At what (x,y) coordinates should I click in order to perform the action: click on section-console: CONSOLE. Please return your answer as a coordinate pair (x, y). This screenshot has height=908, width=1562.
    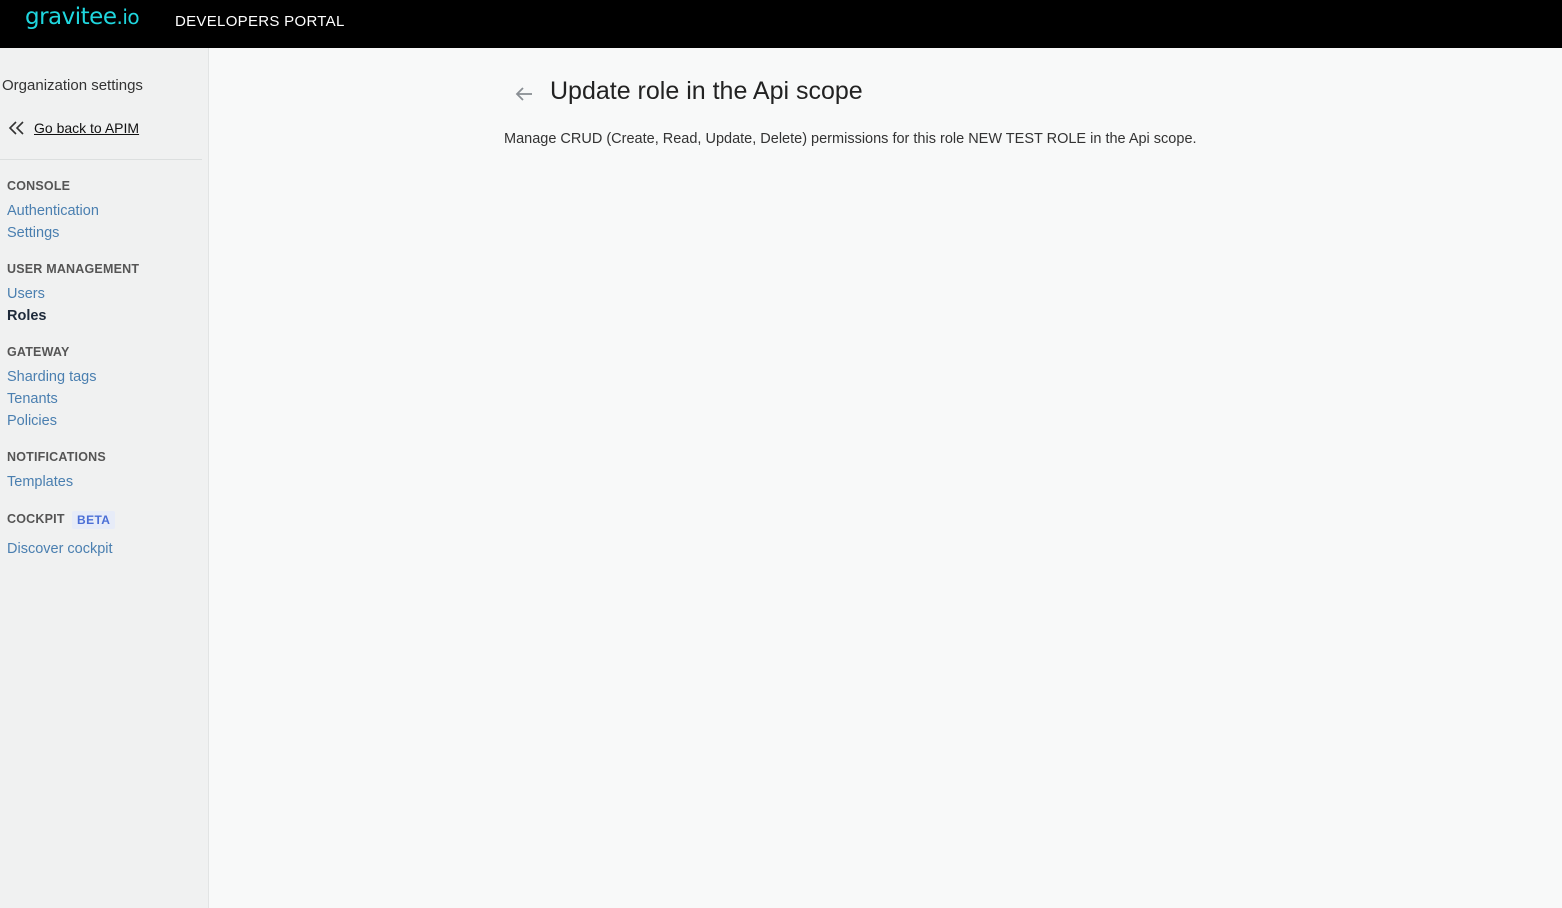
    Looking at the image, I should click on (39, 186).